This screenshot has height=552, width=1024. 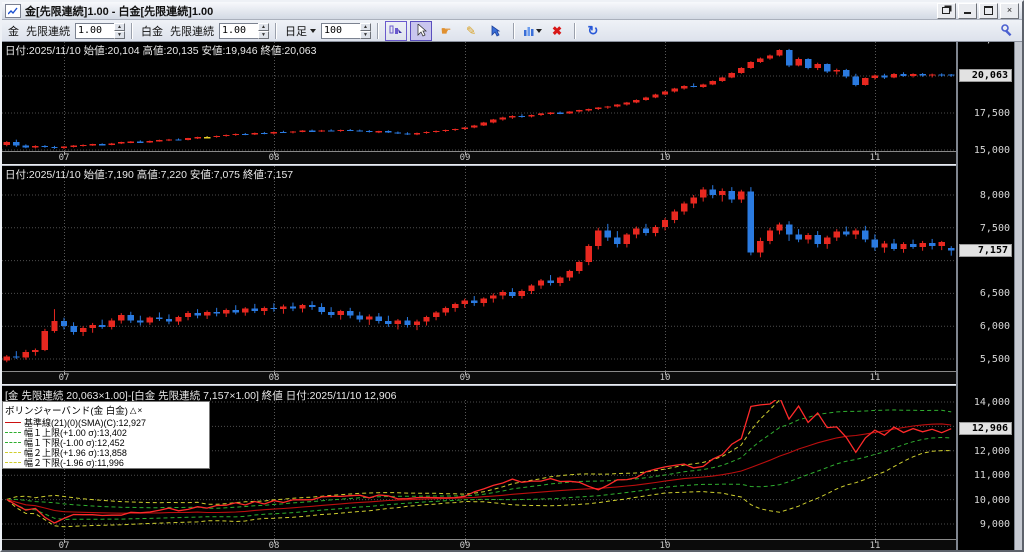 I want to click on refresh-button: ↻, so click(x=593, y=31).